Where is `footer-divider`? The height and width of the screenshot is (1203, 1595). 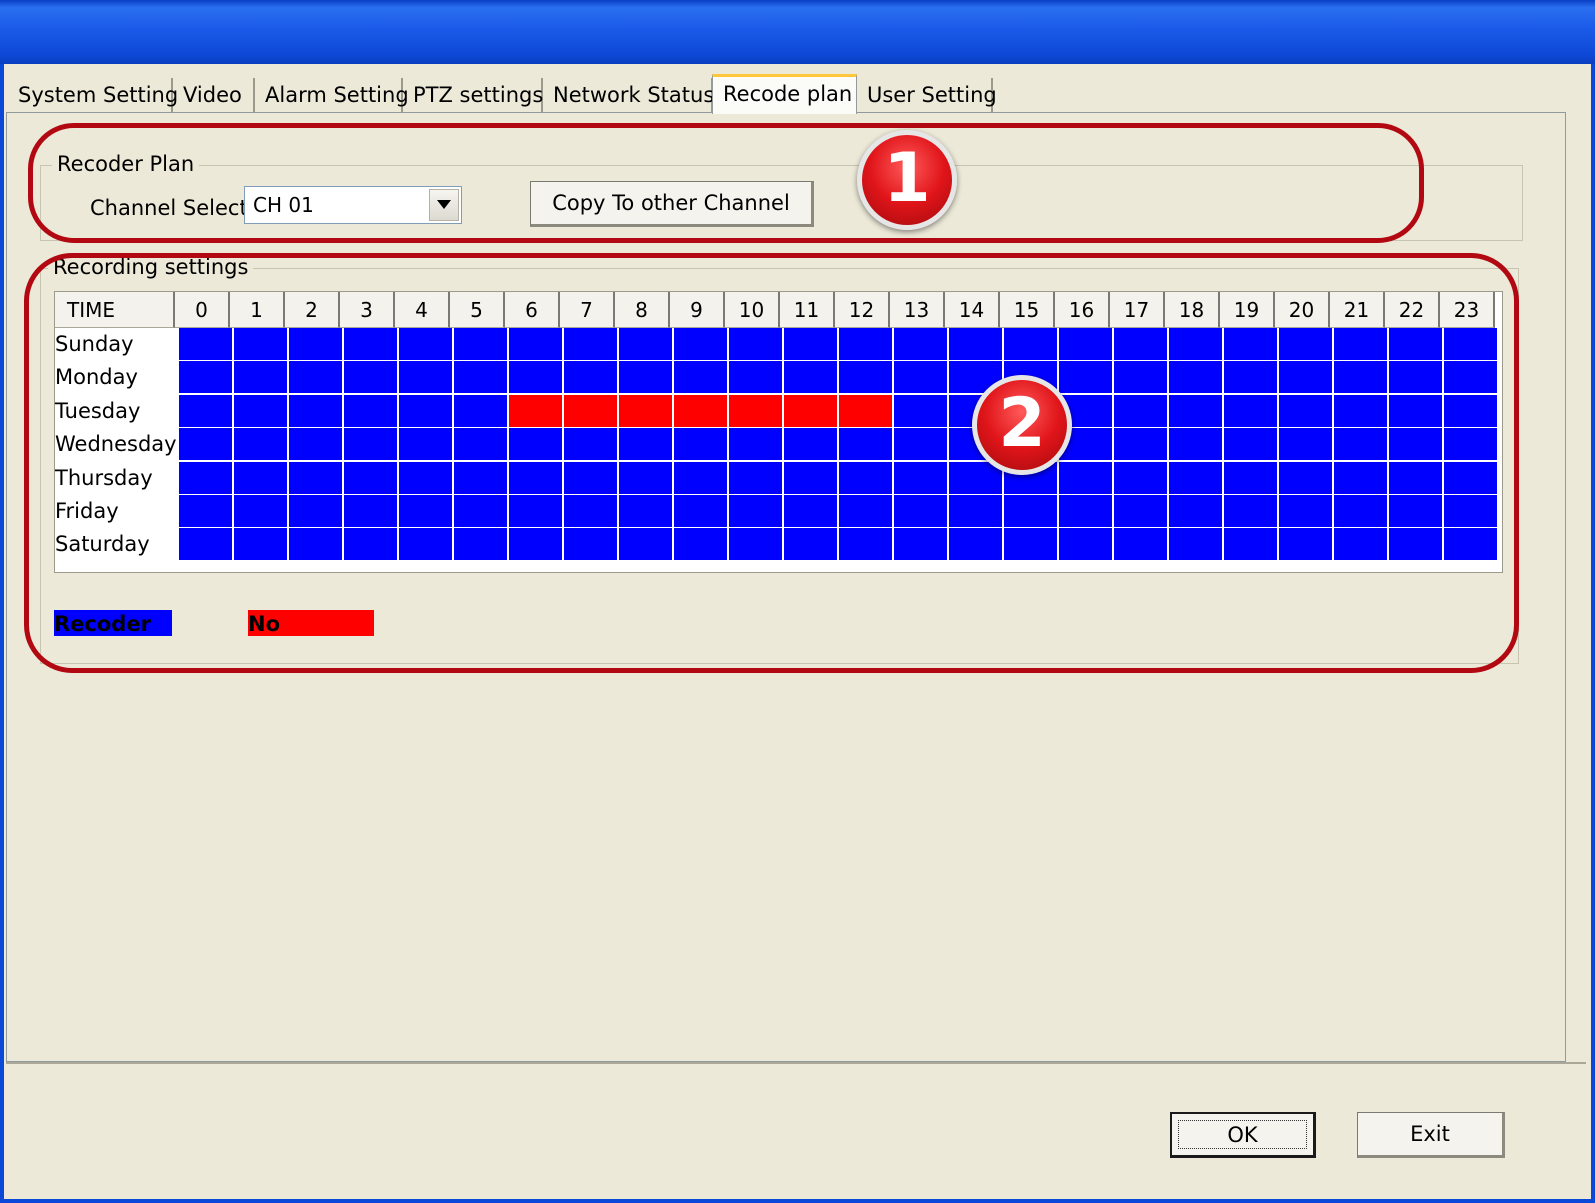 footer-divider is located at coordinates (796, 1063).